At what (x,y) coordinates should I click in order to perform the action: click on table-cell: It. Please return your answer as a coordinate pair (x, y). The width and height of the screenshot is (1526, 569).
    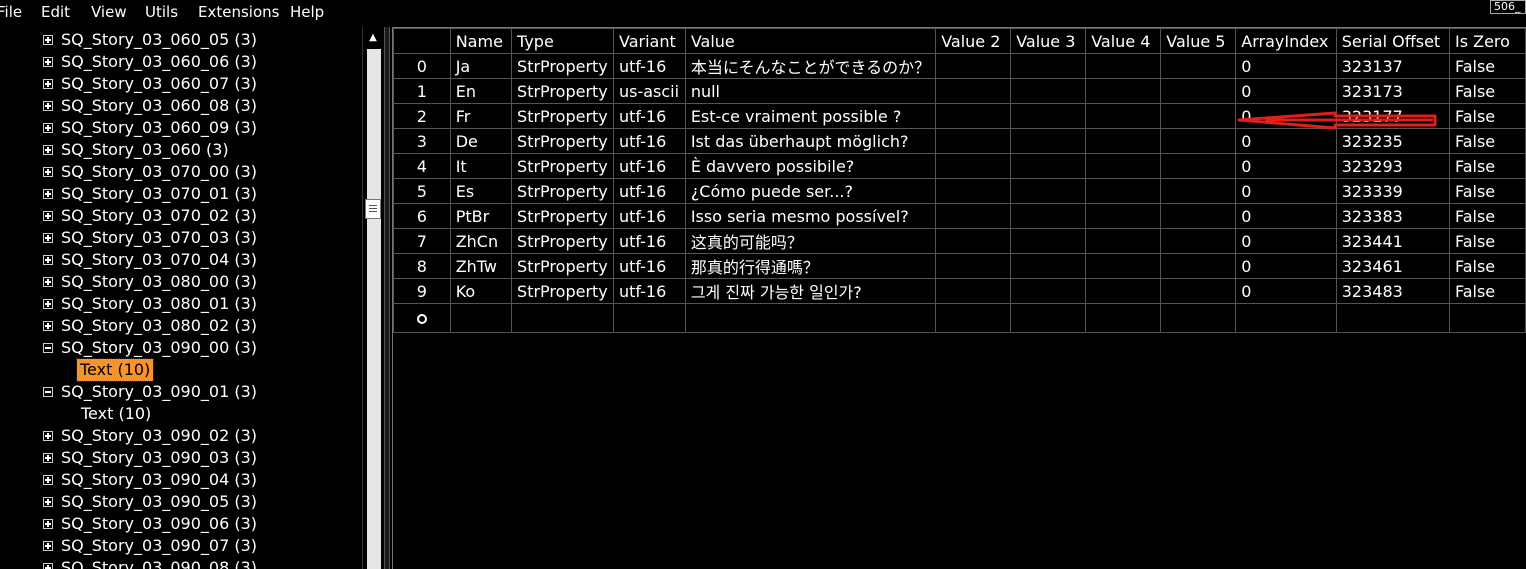
    Looking at the image, I should click on (481, 166).